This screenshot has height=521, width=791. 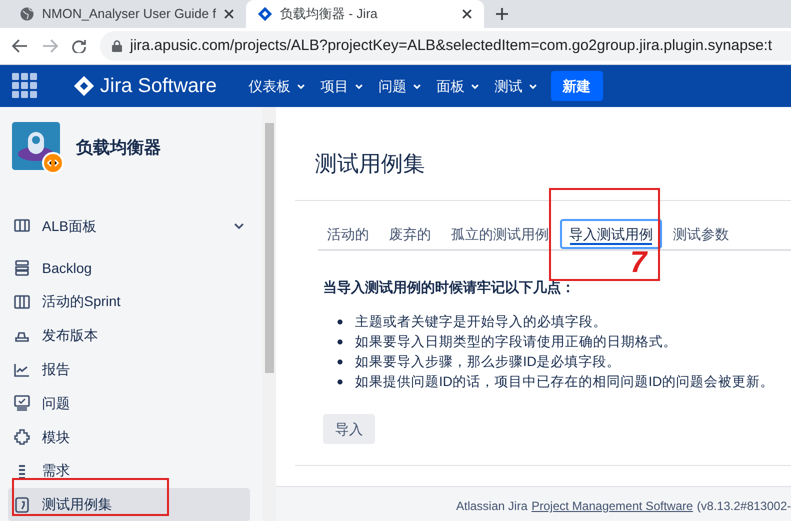 I want to click on footer-link: Project Management Software, so click(x=612, y=506).